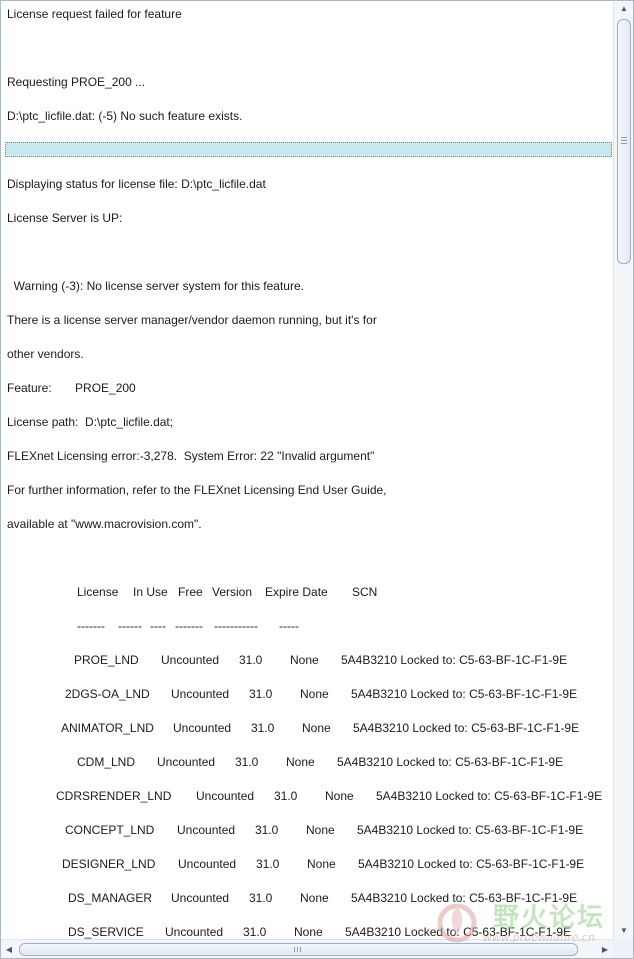  Describe the element at coordinates (71, 388) in the screenshot. I see `log-line: Feature: PROE_200` at that location.